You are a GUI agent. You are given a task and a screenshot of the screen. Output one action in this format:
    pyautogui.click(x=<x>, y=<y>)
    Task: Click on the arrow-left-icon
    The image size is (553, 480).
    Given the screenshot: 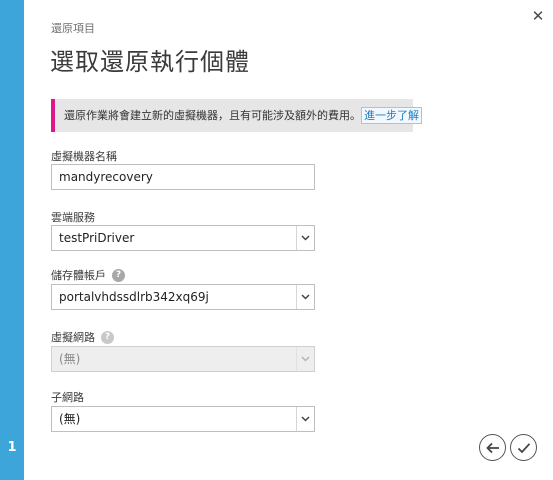 What is the action you would take?
    pyautogui.click(x=492, y=448)
    